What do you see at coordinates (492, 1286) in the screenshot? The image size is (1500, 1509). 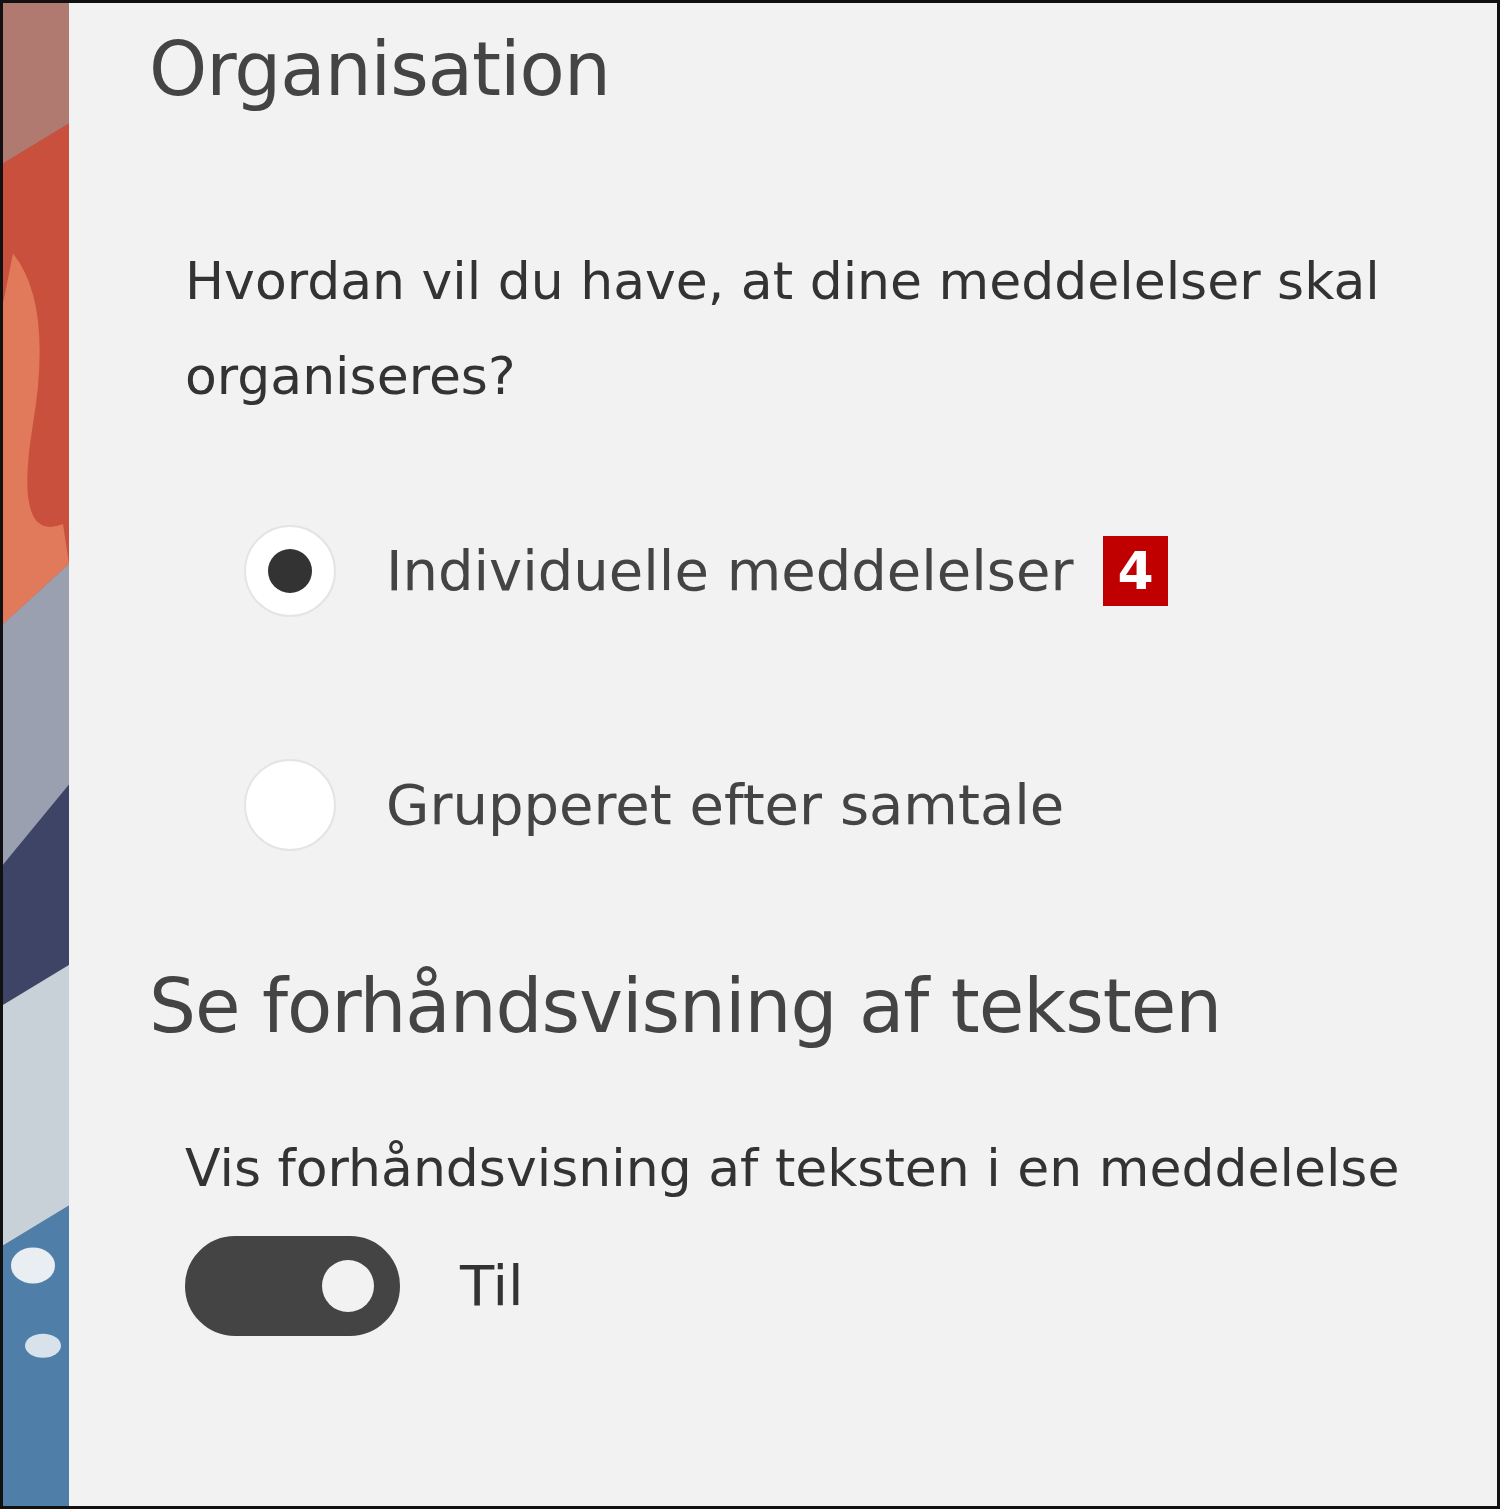 I see `toggle-label: Til` at bounding box center [492, 1286].